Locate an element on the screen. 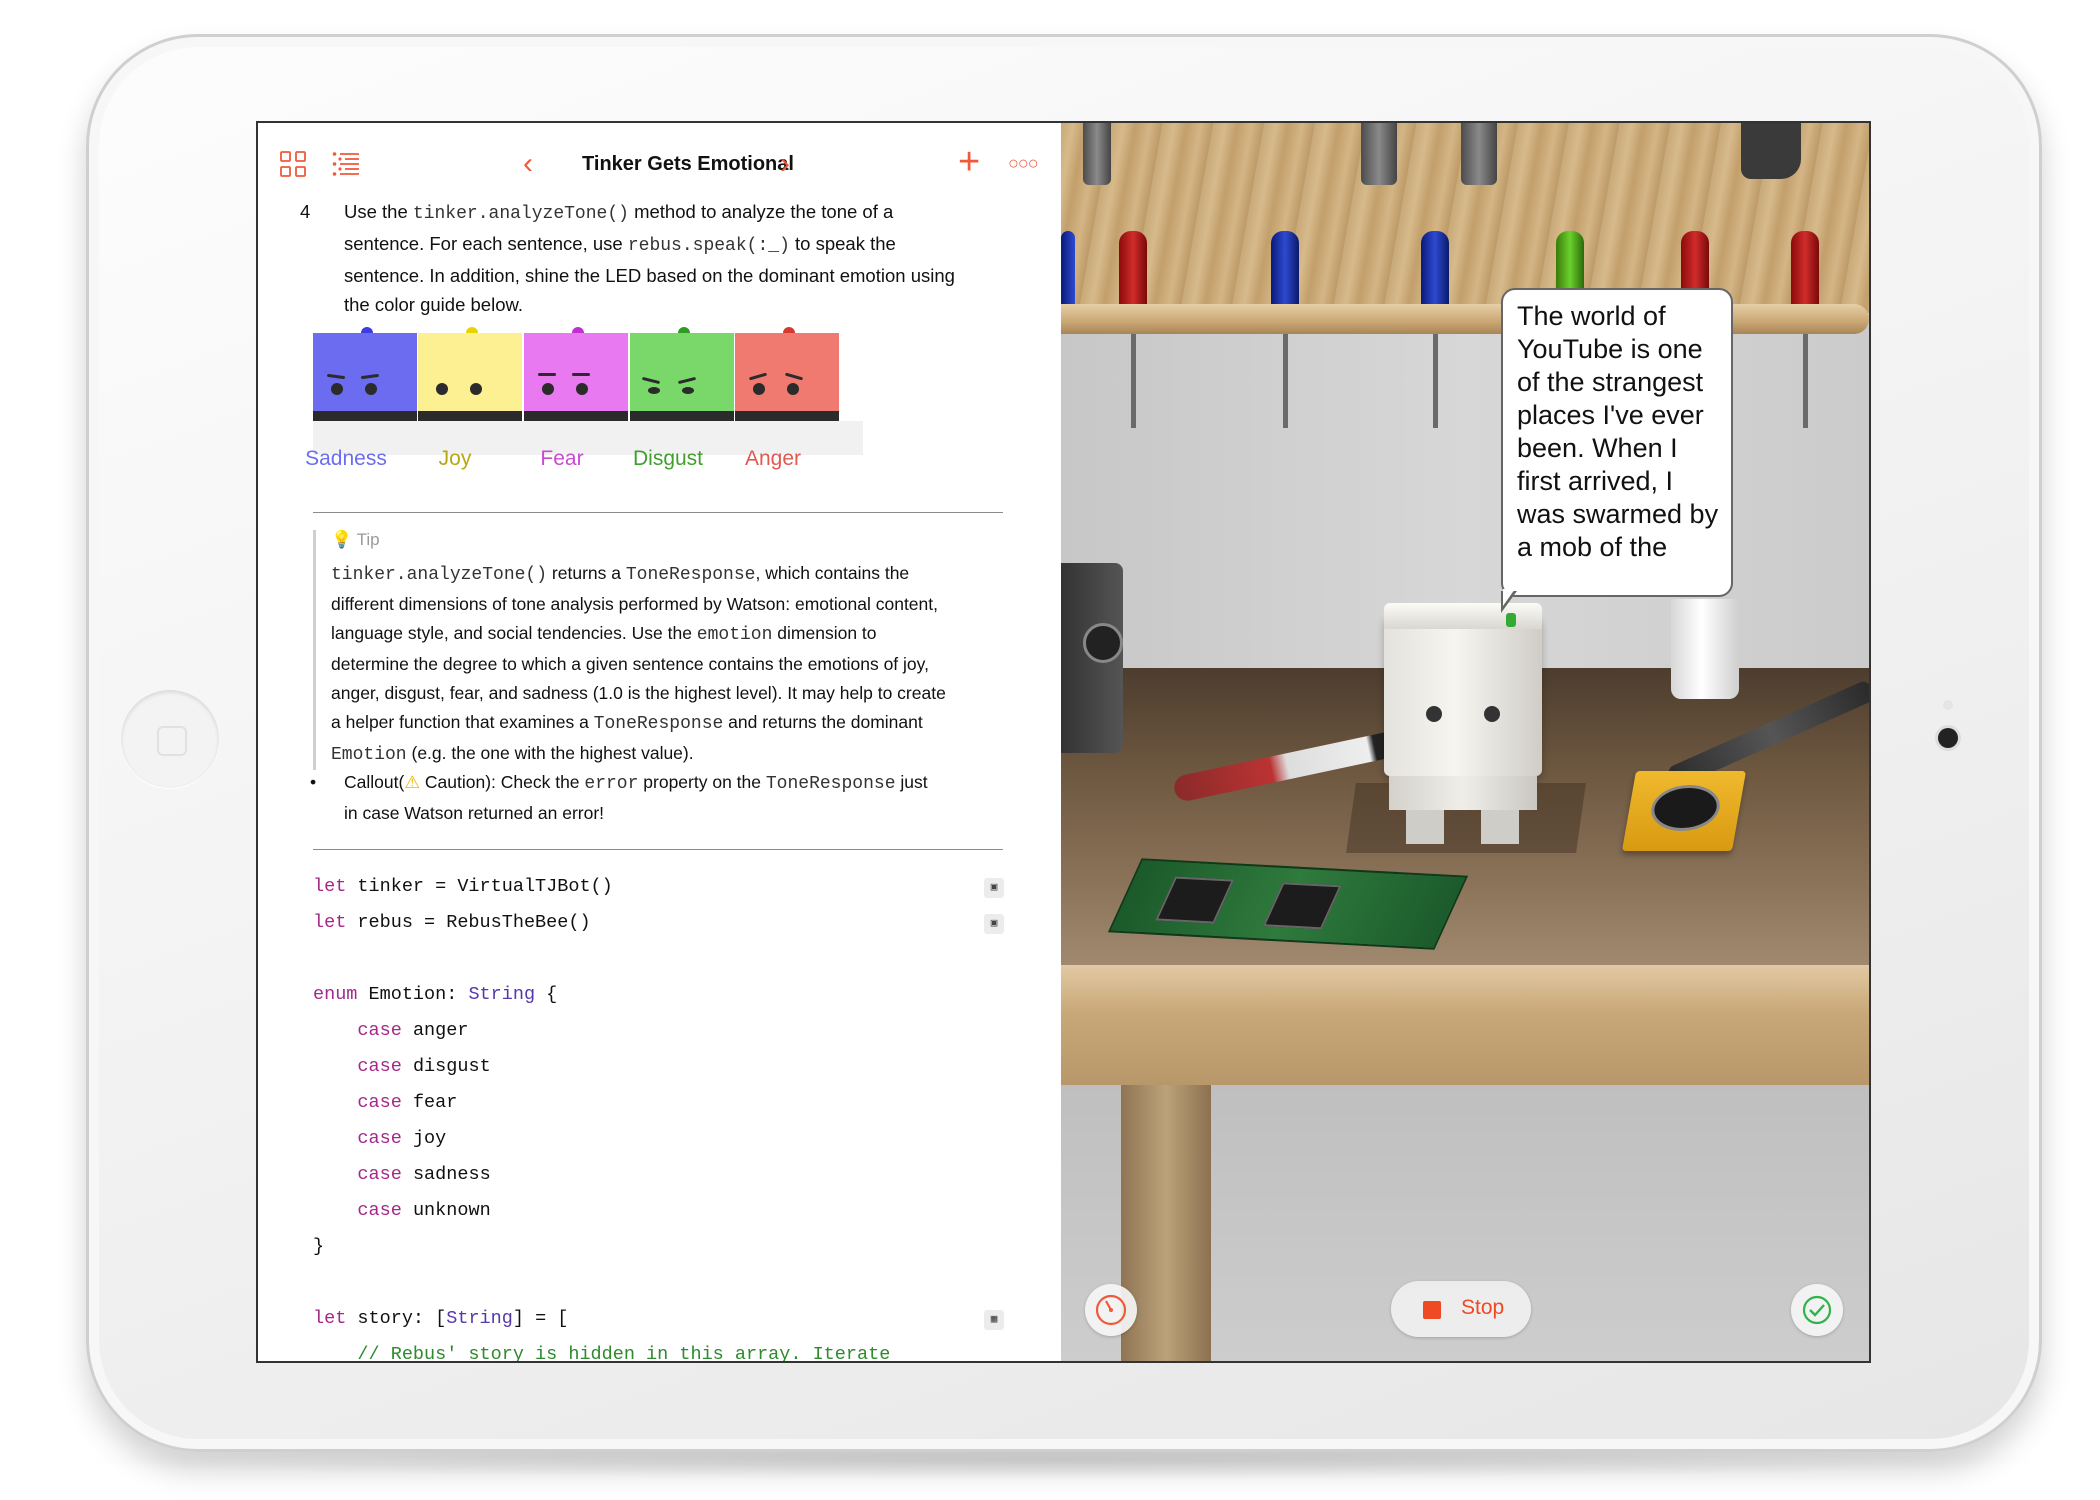 The image size is (2100, 1500). more-icon: ○○○ is located at coordinates (1023, 163).